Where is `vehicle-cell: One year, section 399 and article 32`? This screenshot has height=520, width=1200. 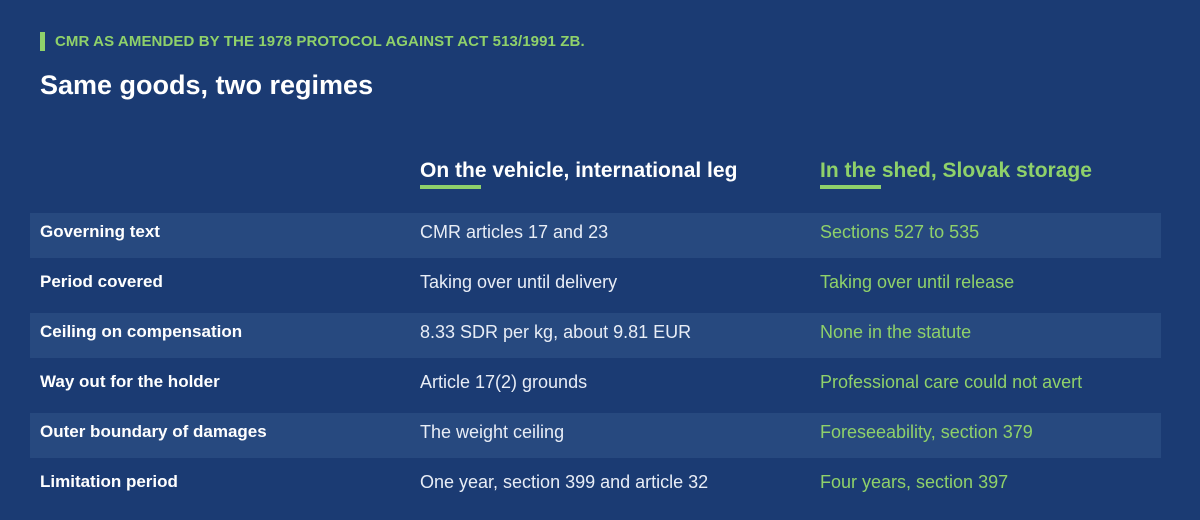
vehicle-cell: One year, section 399 and article 32 is located at coordinates (564, 482).